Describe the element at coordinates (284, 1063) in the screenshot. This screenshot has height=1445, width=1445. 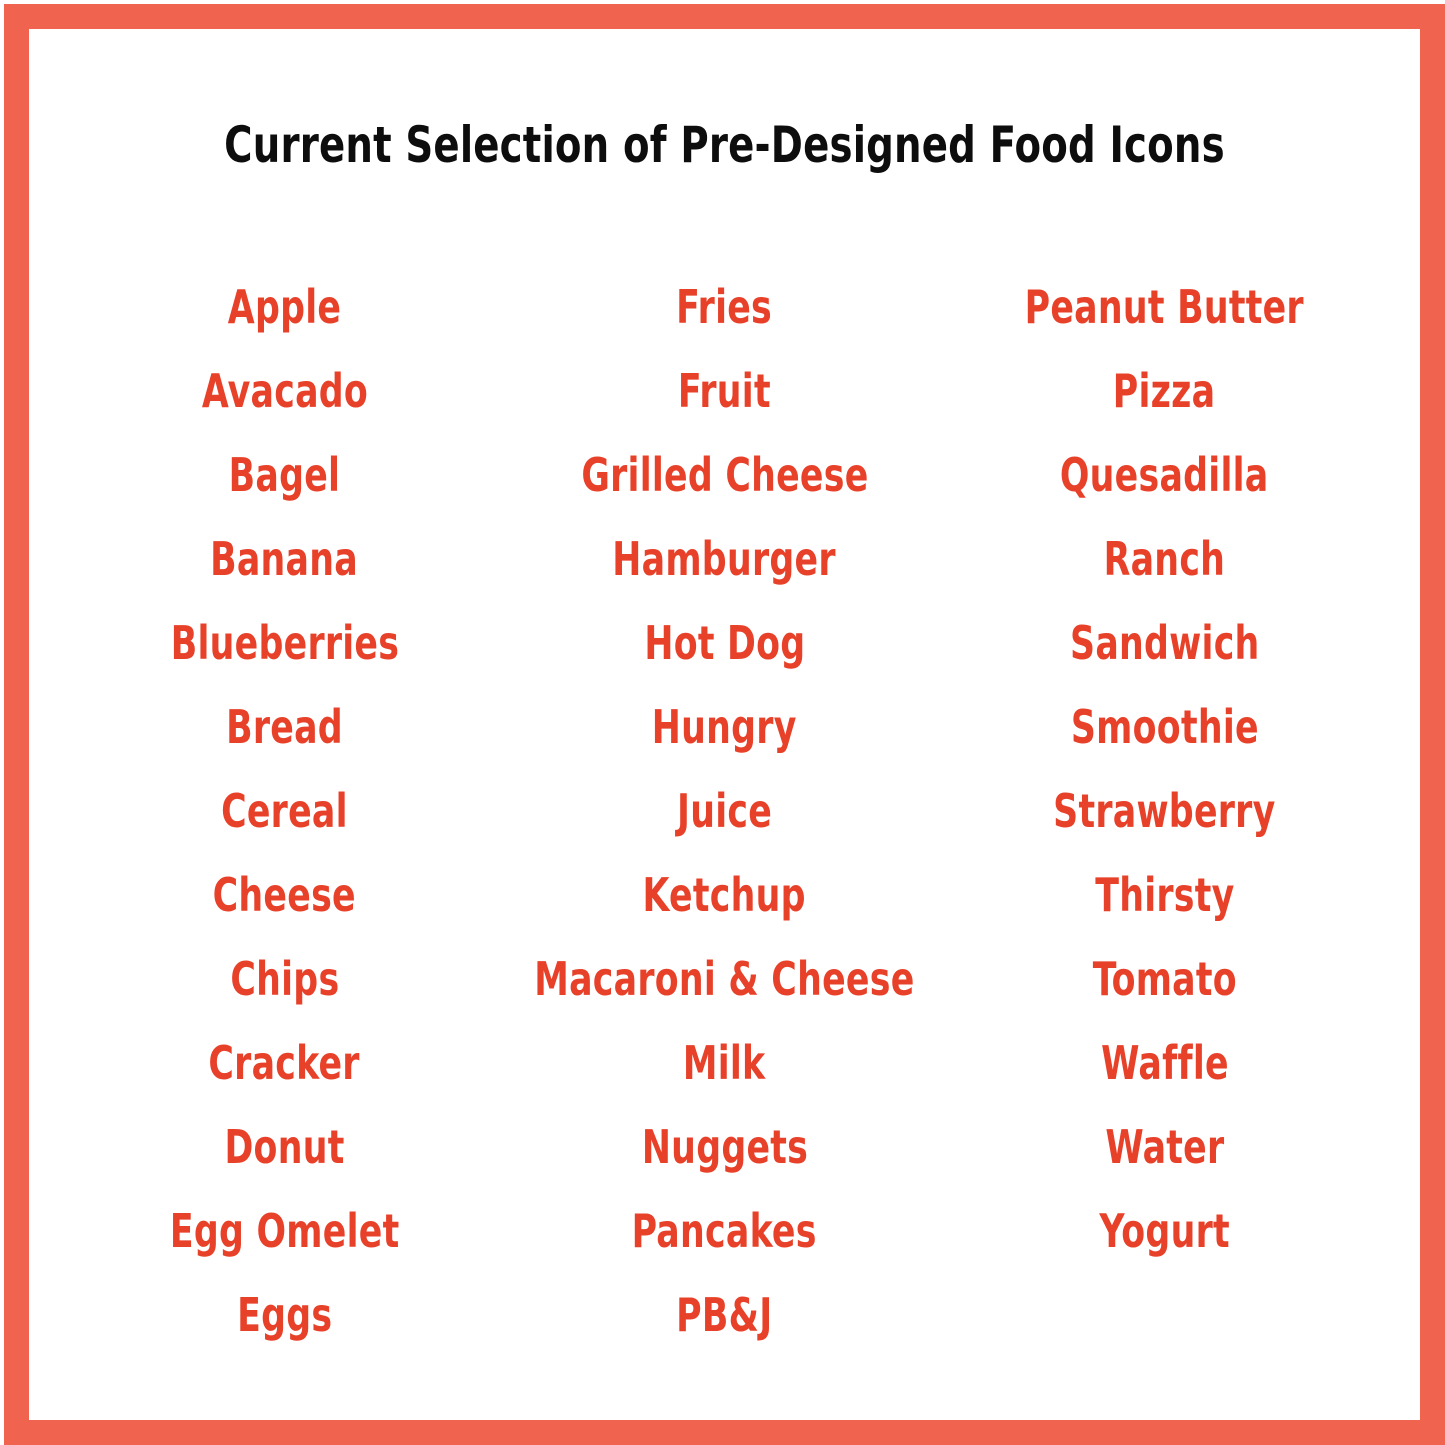
I see `food-item: Cracker` at that location.